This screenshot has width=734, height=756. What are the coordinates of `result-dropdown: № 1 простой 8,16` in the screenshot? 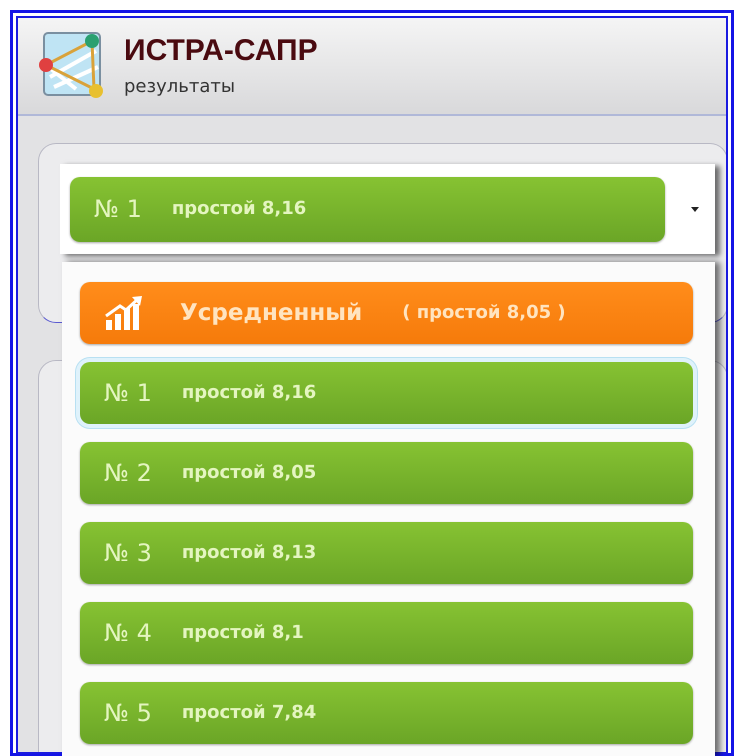 It's located at (387, 209).